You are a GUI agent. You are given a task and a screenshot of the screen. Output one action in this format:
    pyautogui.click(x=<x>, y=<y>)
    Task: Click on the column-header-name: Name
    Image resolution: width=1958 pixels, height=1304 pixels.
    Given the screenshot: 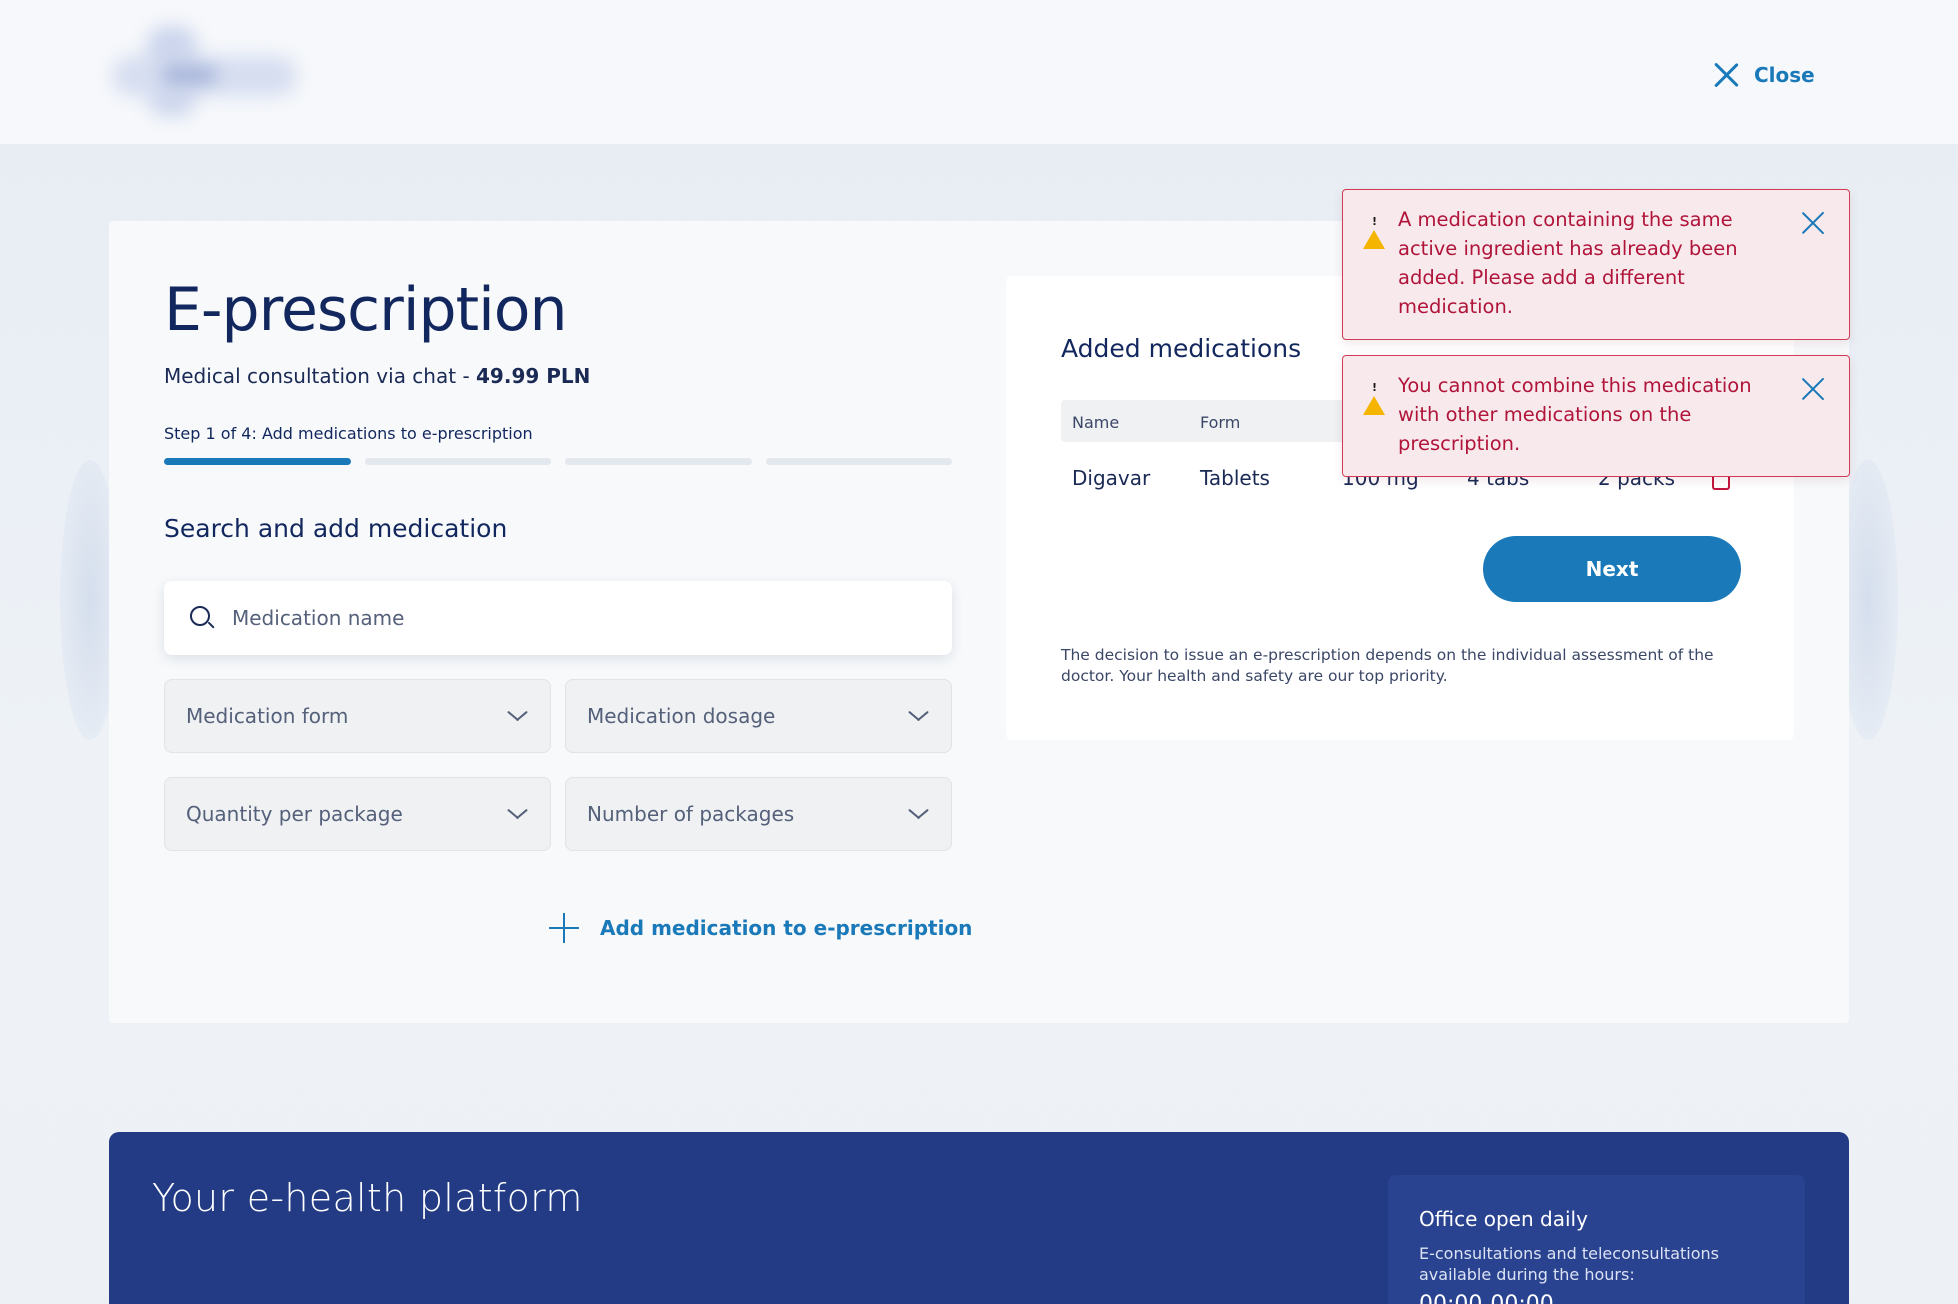 What is the action you would take?
    pyautogui.click(x=1096, y=422)
    